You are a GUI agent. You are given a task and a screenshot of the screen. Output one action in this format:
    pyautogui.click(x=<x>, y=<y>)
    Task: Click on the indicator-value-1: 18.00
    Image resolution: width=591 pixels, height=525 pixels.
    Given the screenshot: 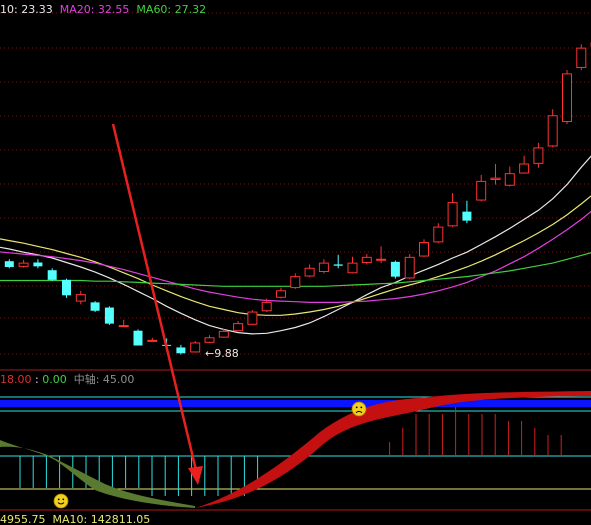 What is the action you would take?
    pyautogui.click(x=16, y=379)
    